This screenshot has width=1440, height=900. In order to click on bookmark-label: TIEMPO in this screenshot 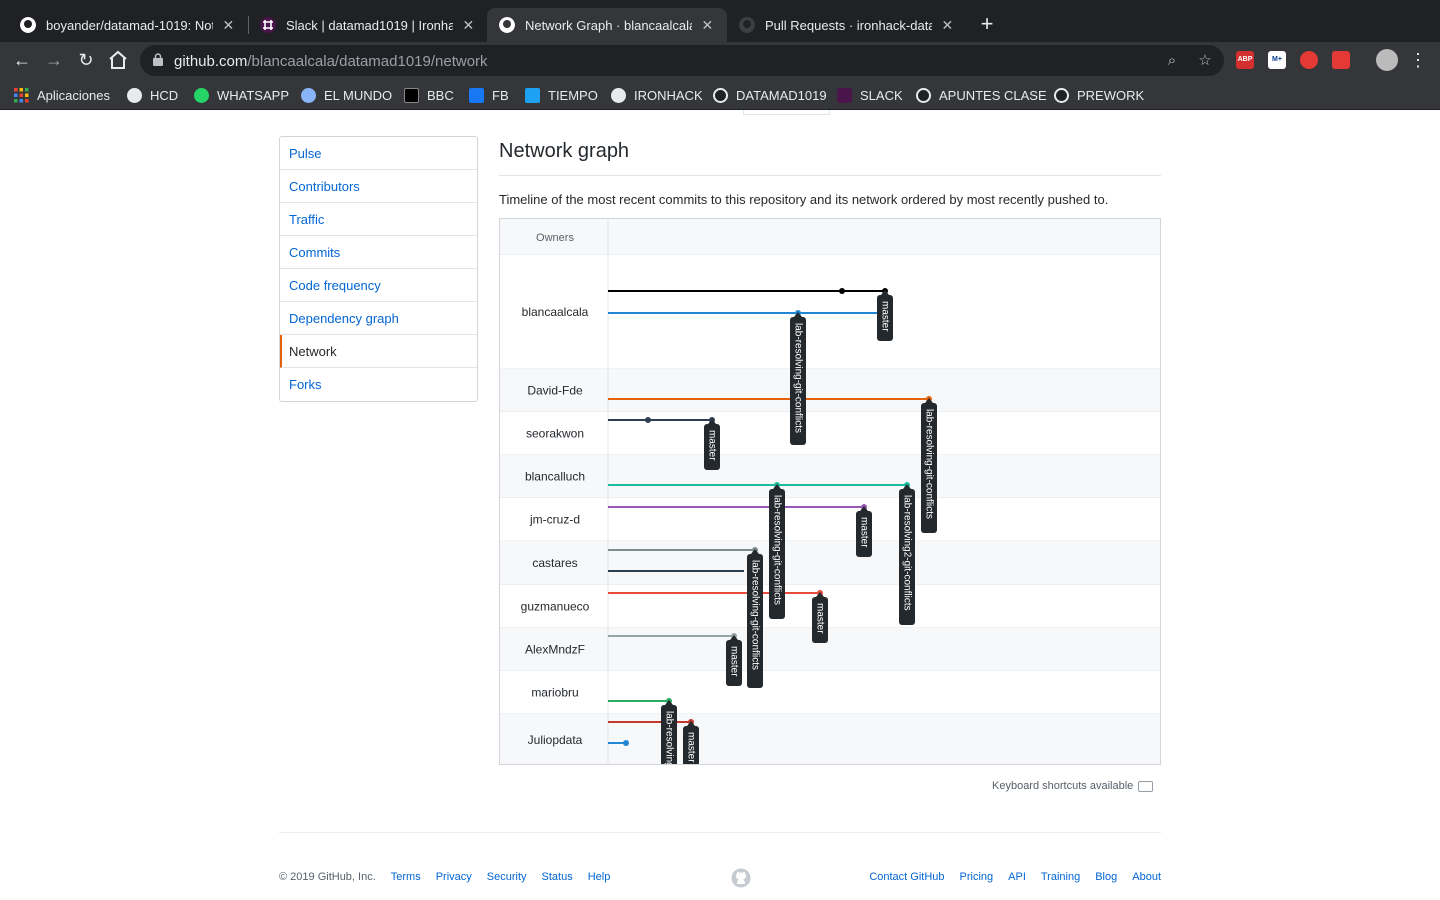, I will do `click(573, 95)`.